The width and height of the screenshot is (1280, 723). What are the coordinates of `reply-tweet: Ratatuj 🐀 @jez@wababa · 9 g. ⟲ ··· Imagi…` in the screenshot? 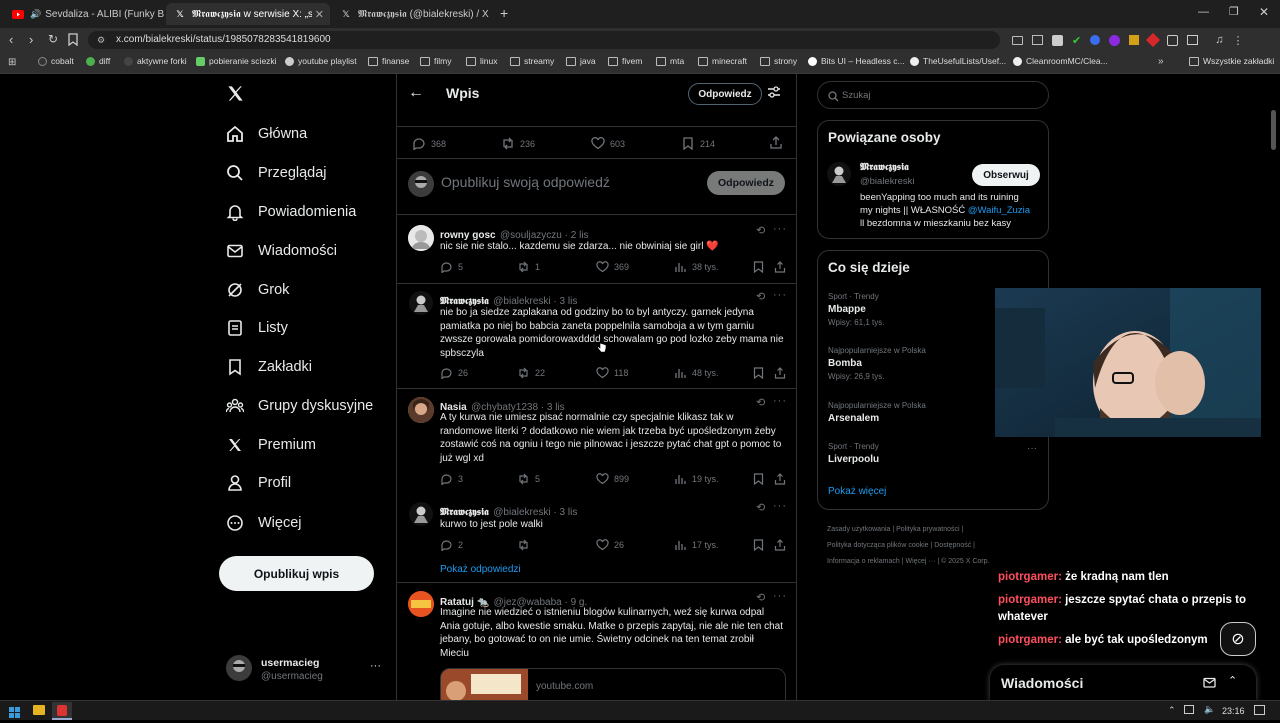 It's located at (596, 645).